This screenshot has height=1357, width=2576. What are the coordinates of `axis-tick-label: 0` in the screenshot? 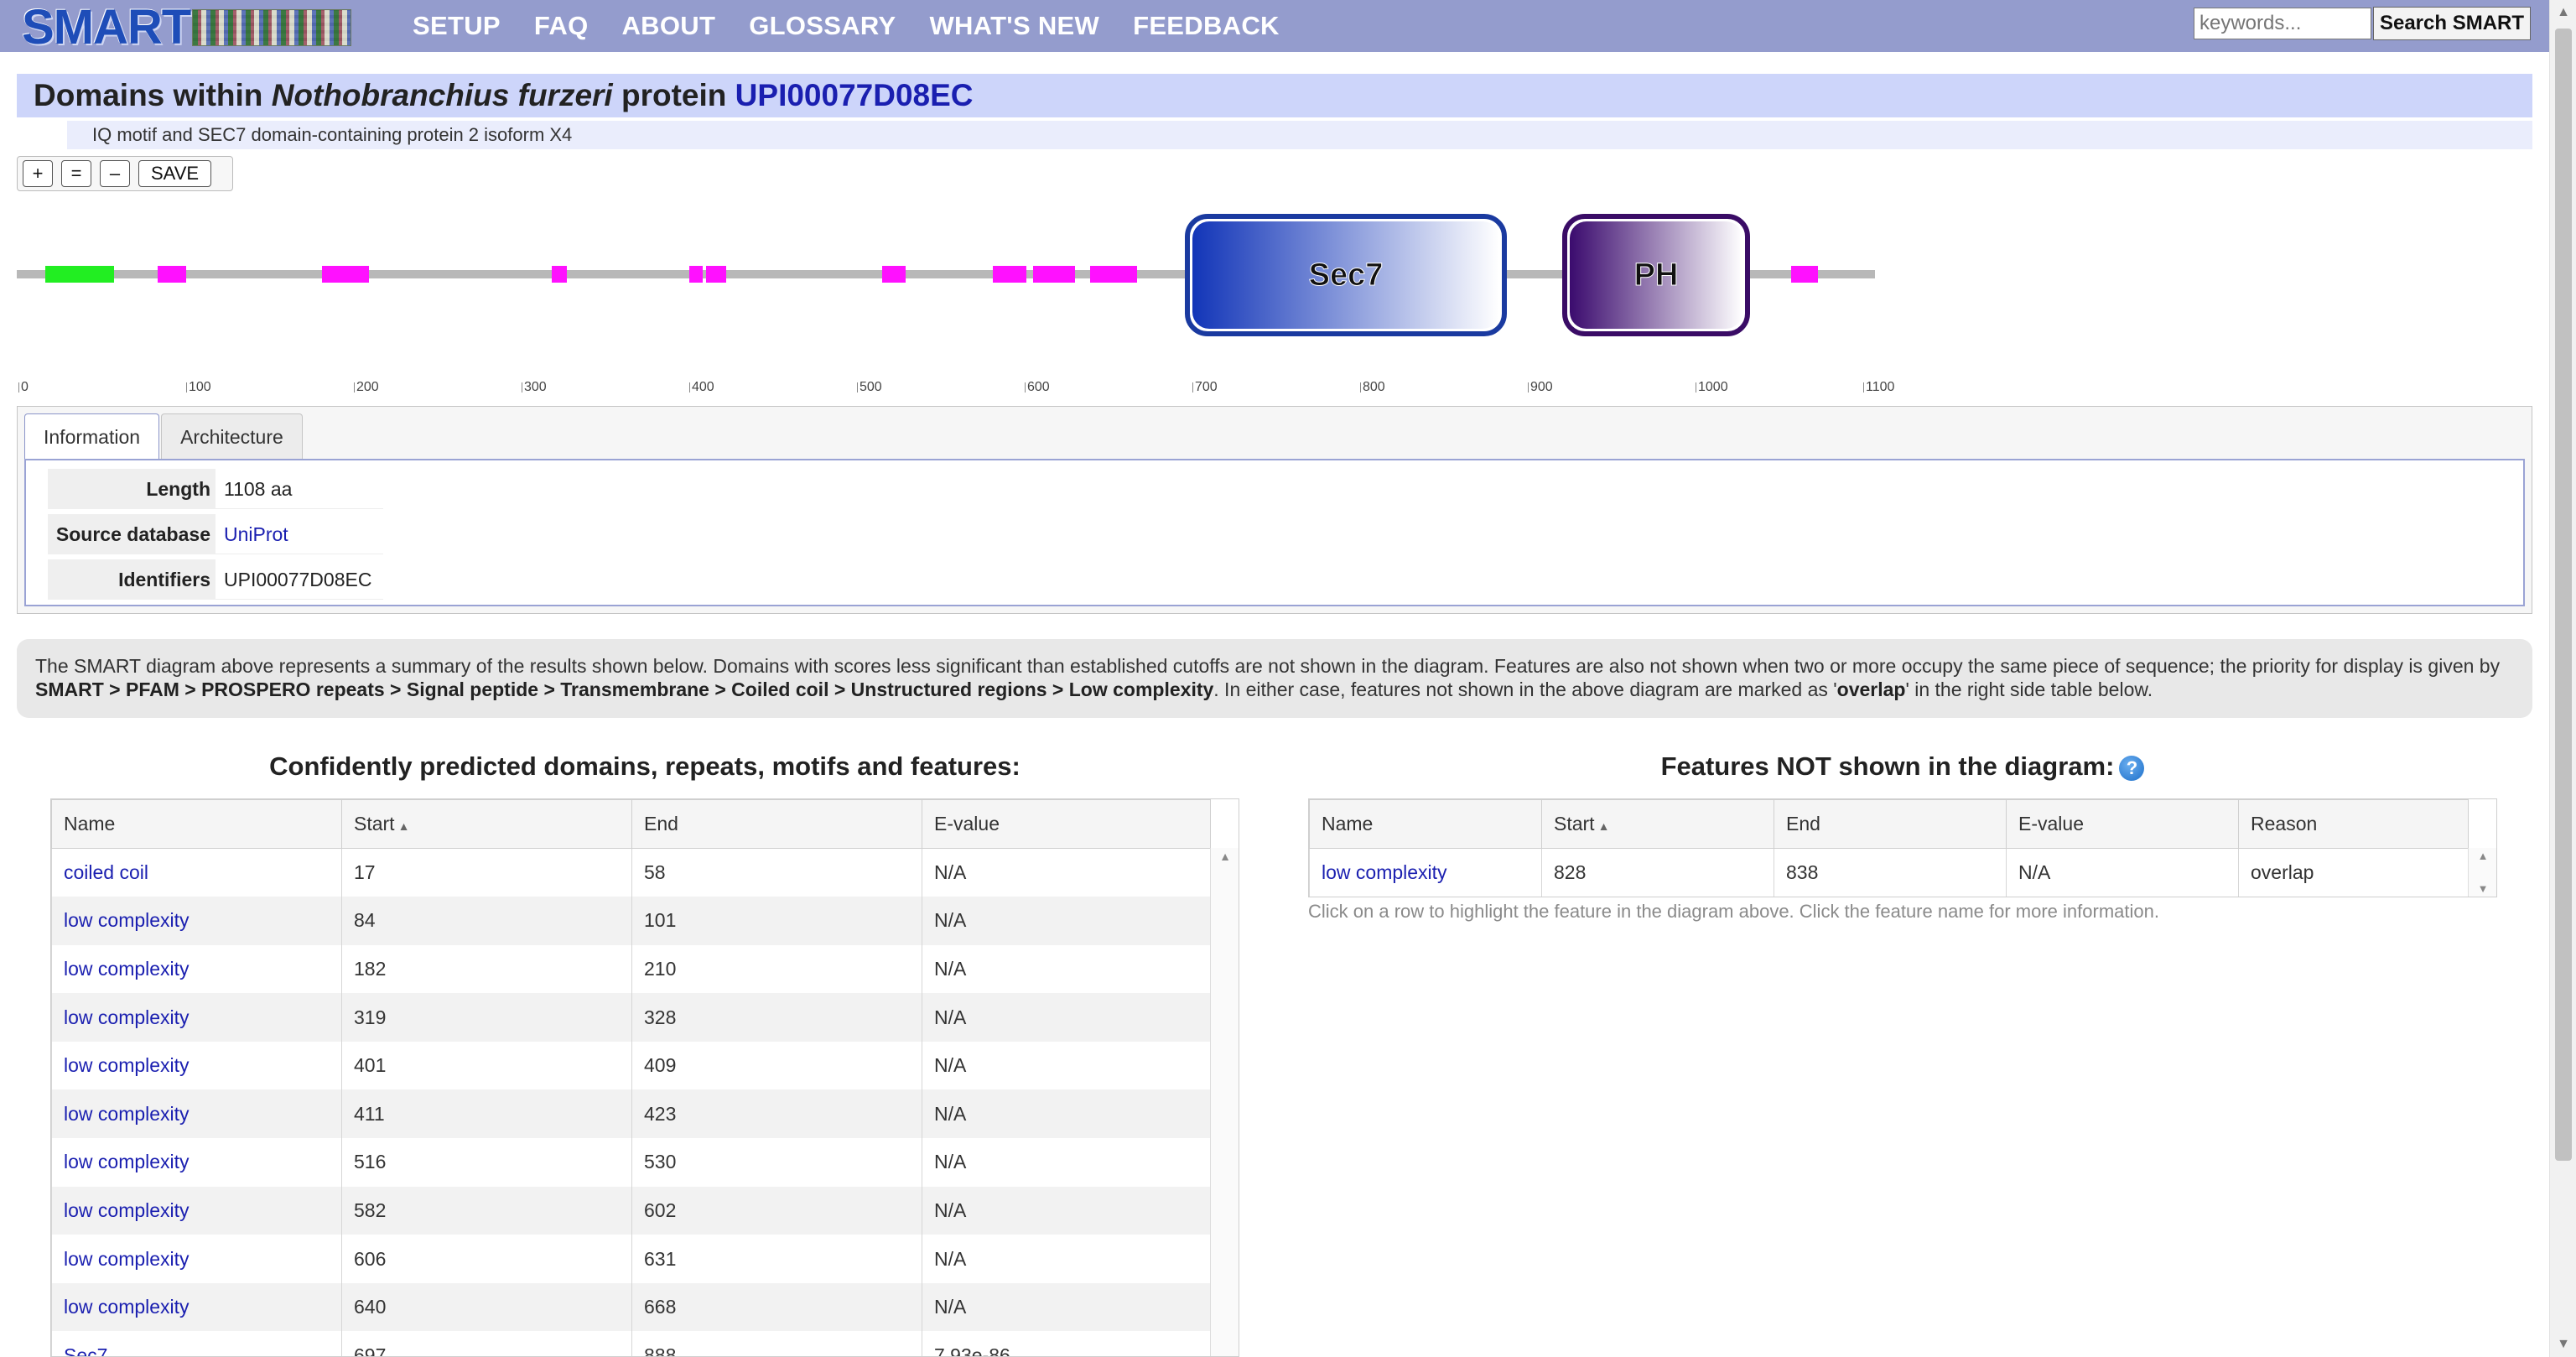 It's located at (23, 387).